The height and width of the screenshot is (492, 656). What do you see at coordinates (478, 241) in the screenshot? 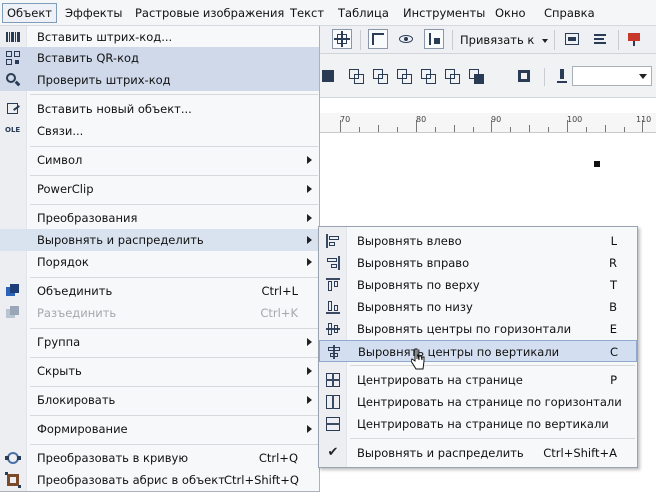
I see `submenu-item-align-left: Выровнять влево L` at bounding box center [478, 241].